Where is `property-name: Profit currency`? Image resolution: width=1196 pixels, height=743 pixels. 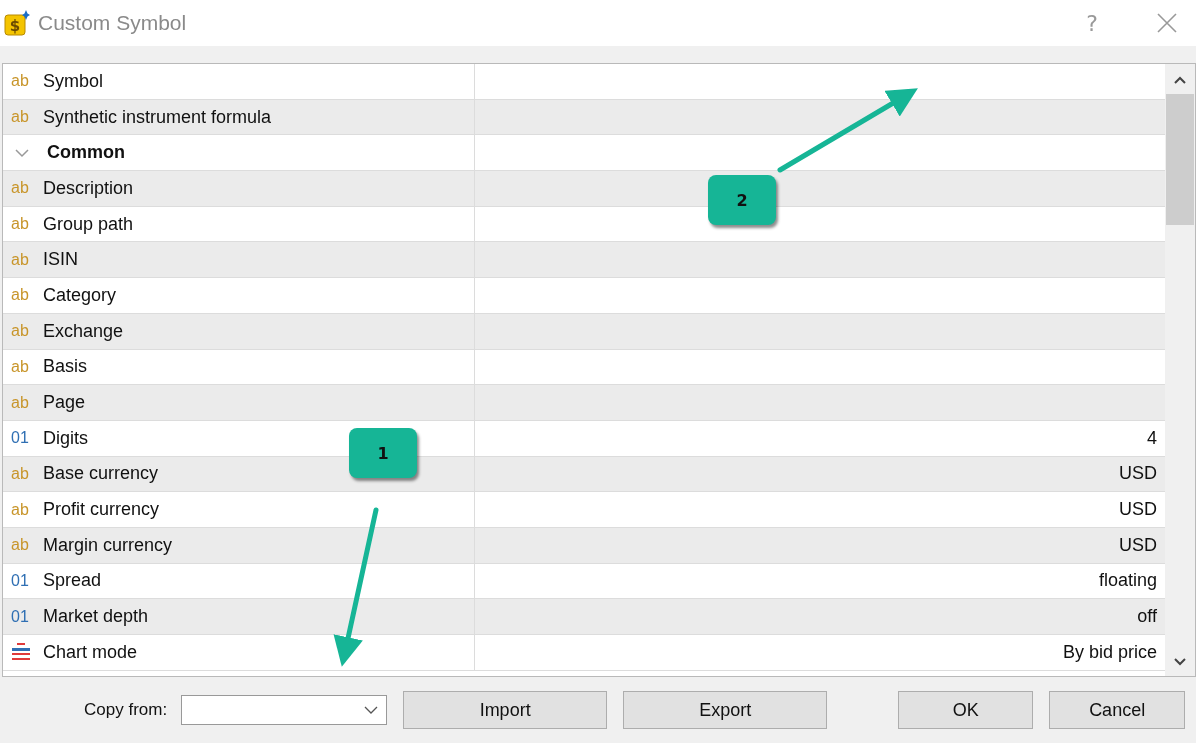 property-name: Profit currency is located at coordinates (101, 510).